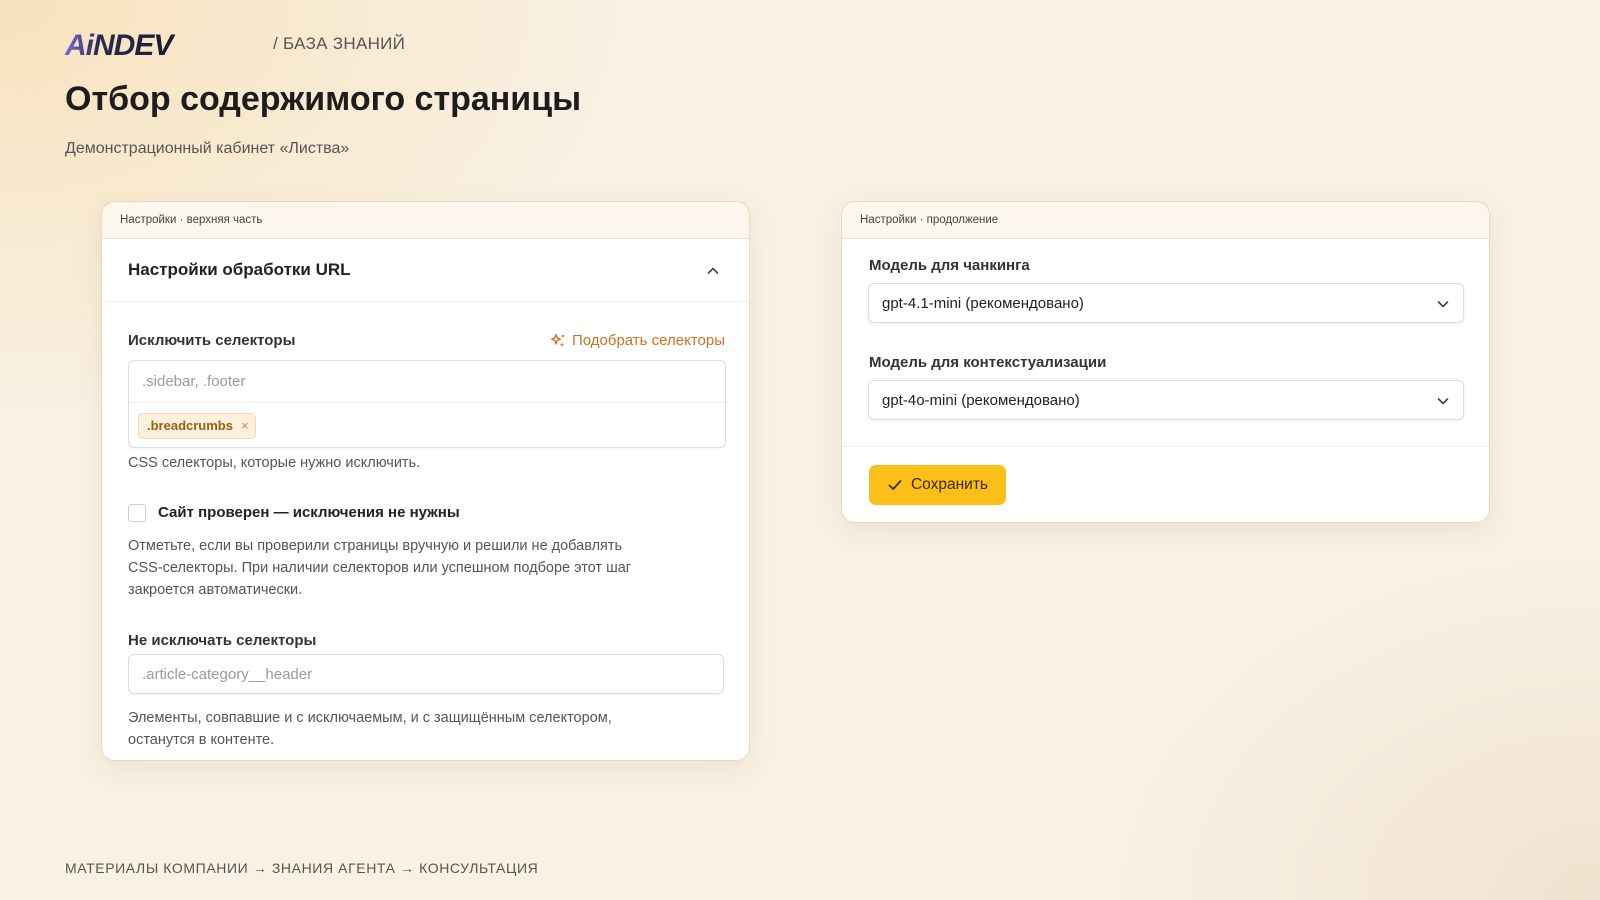 The width and height of the screenshot is (1600, 900). What do you see at coordinates (981, 400) in the screenshot?
I see `context-model-value: gpt-4o-mini (рекомендовано)` at bounding box center [981, 400].